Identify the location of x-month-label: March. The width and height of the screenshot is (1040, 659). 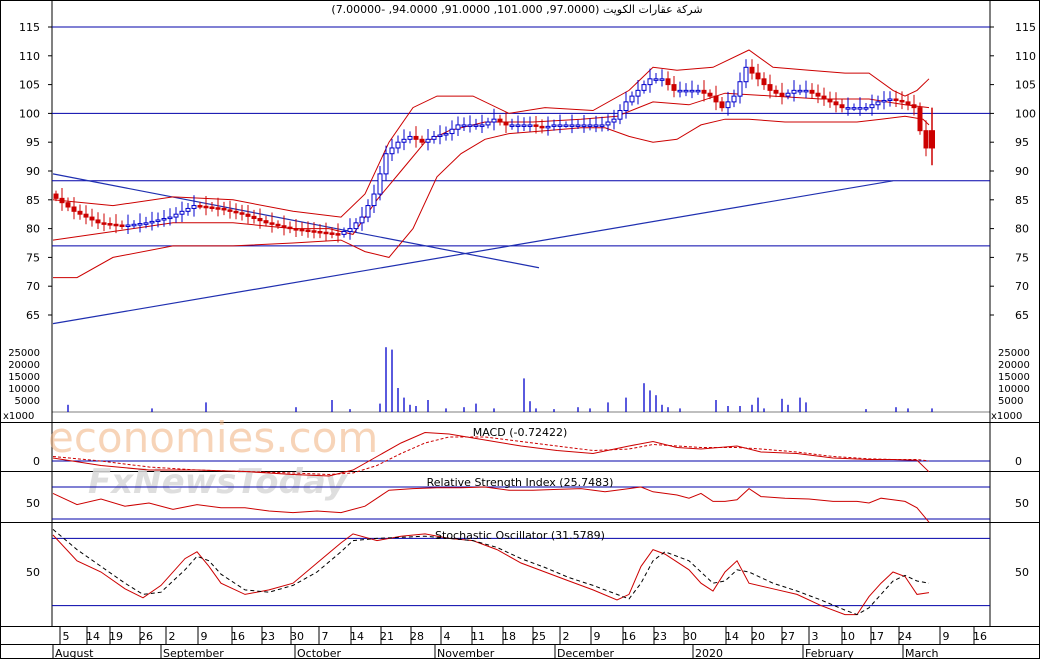
(922, 653).